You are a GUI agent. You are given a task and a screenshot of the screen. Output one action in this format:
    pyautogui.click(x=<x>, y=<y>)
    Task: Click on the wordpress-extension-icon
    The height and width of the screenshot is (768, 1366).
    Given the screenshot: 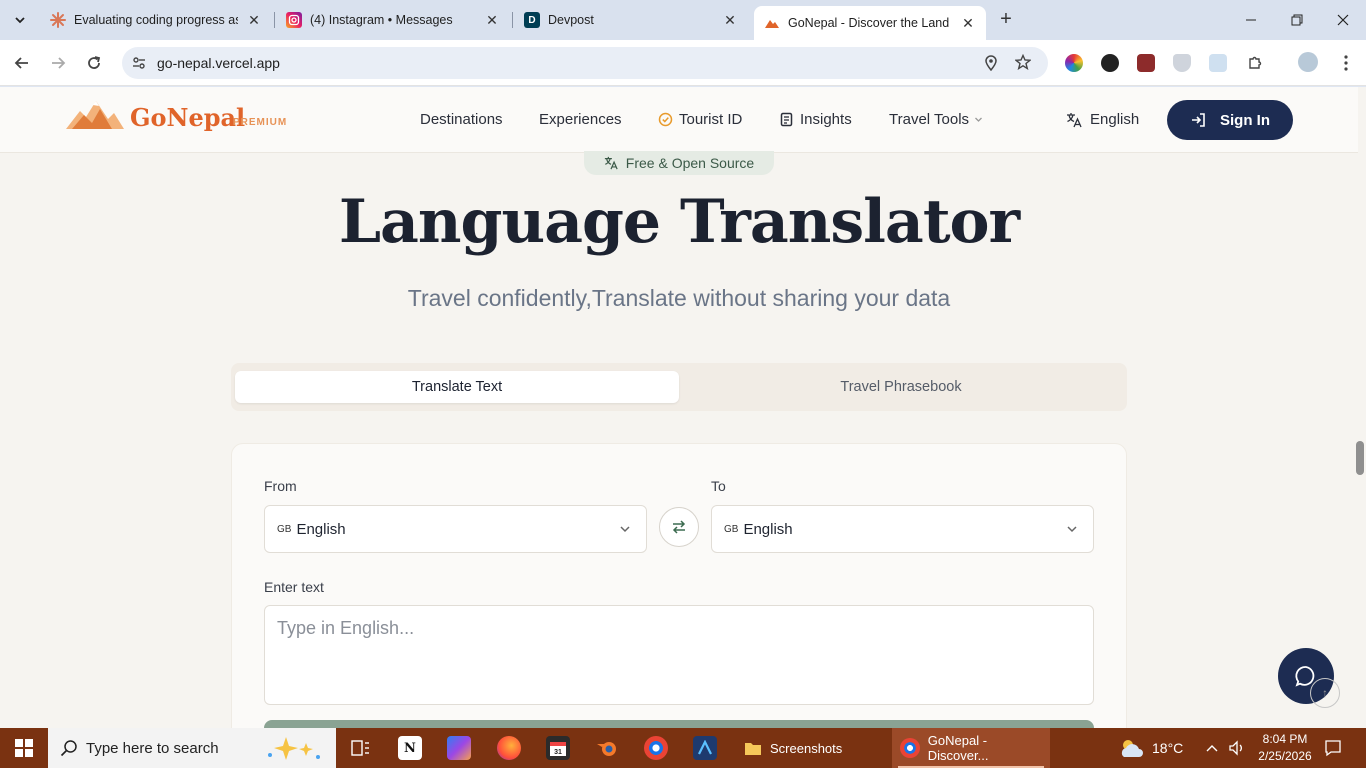 What is the action you would take?
    pyautogui.click(x=1110, y=63)
    